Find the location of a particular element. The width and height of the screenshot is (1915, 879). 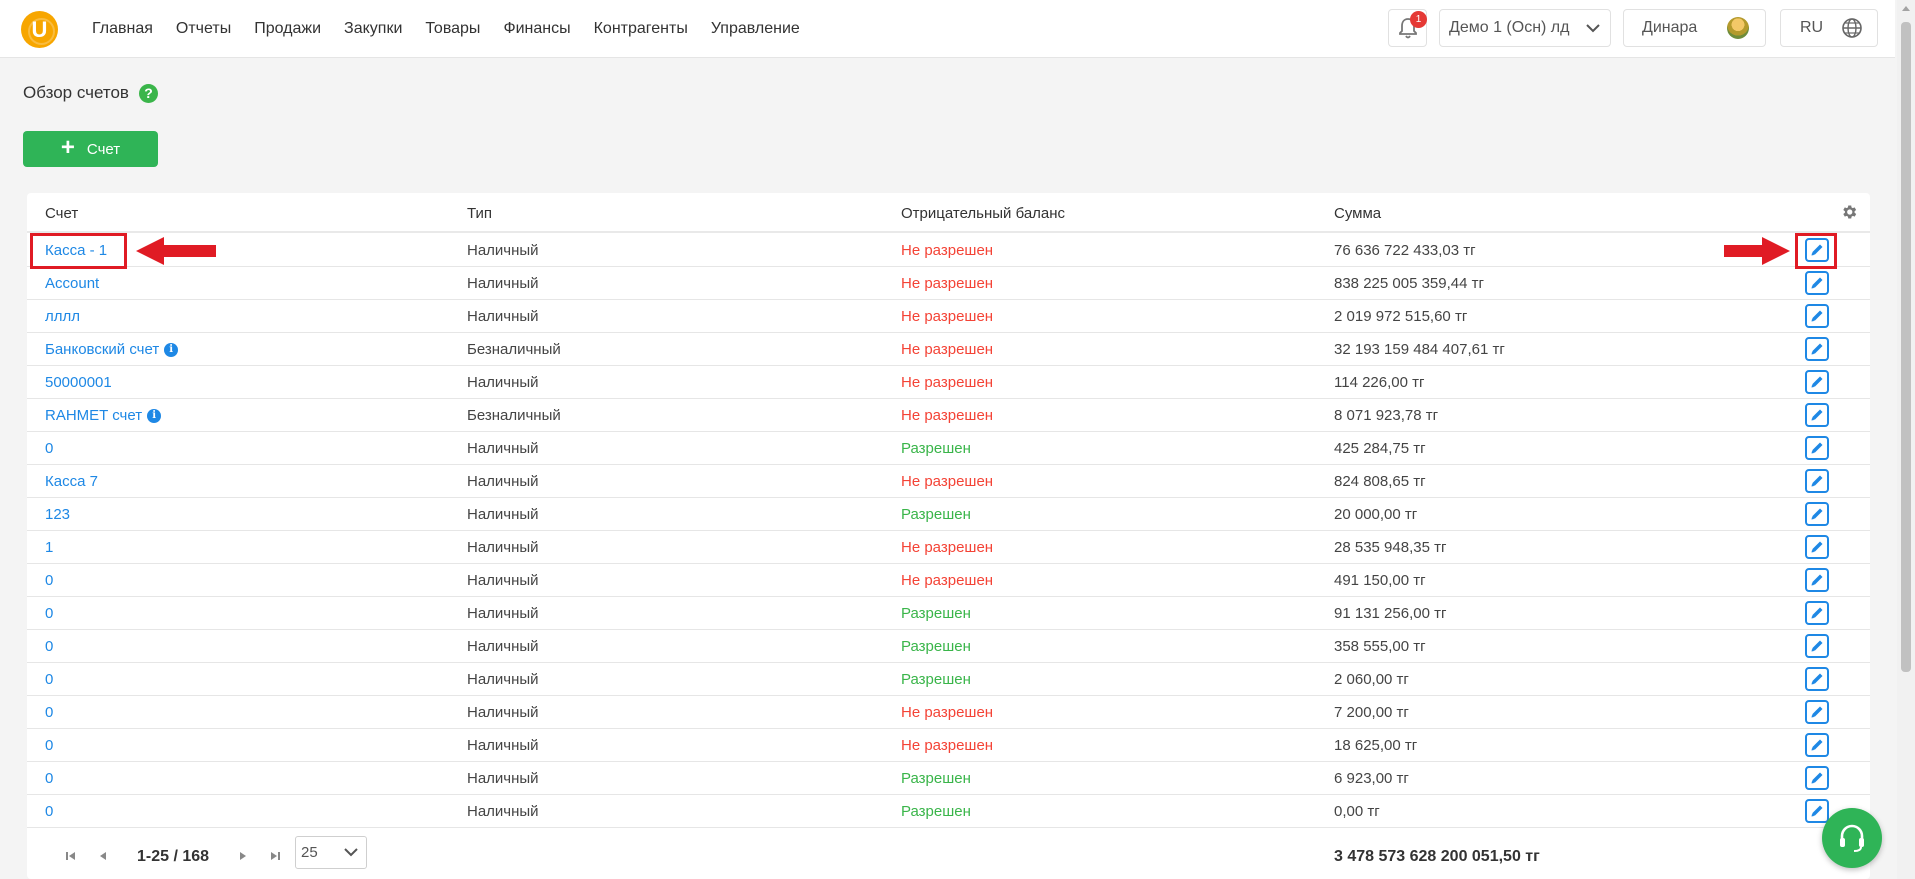

globe-icon is located at coordinates (1852, 28).